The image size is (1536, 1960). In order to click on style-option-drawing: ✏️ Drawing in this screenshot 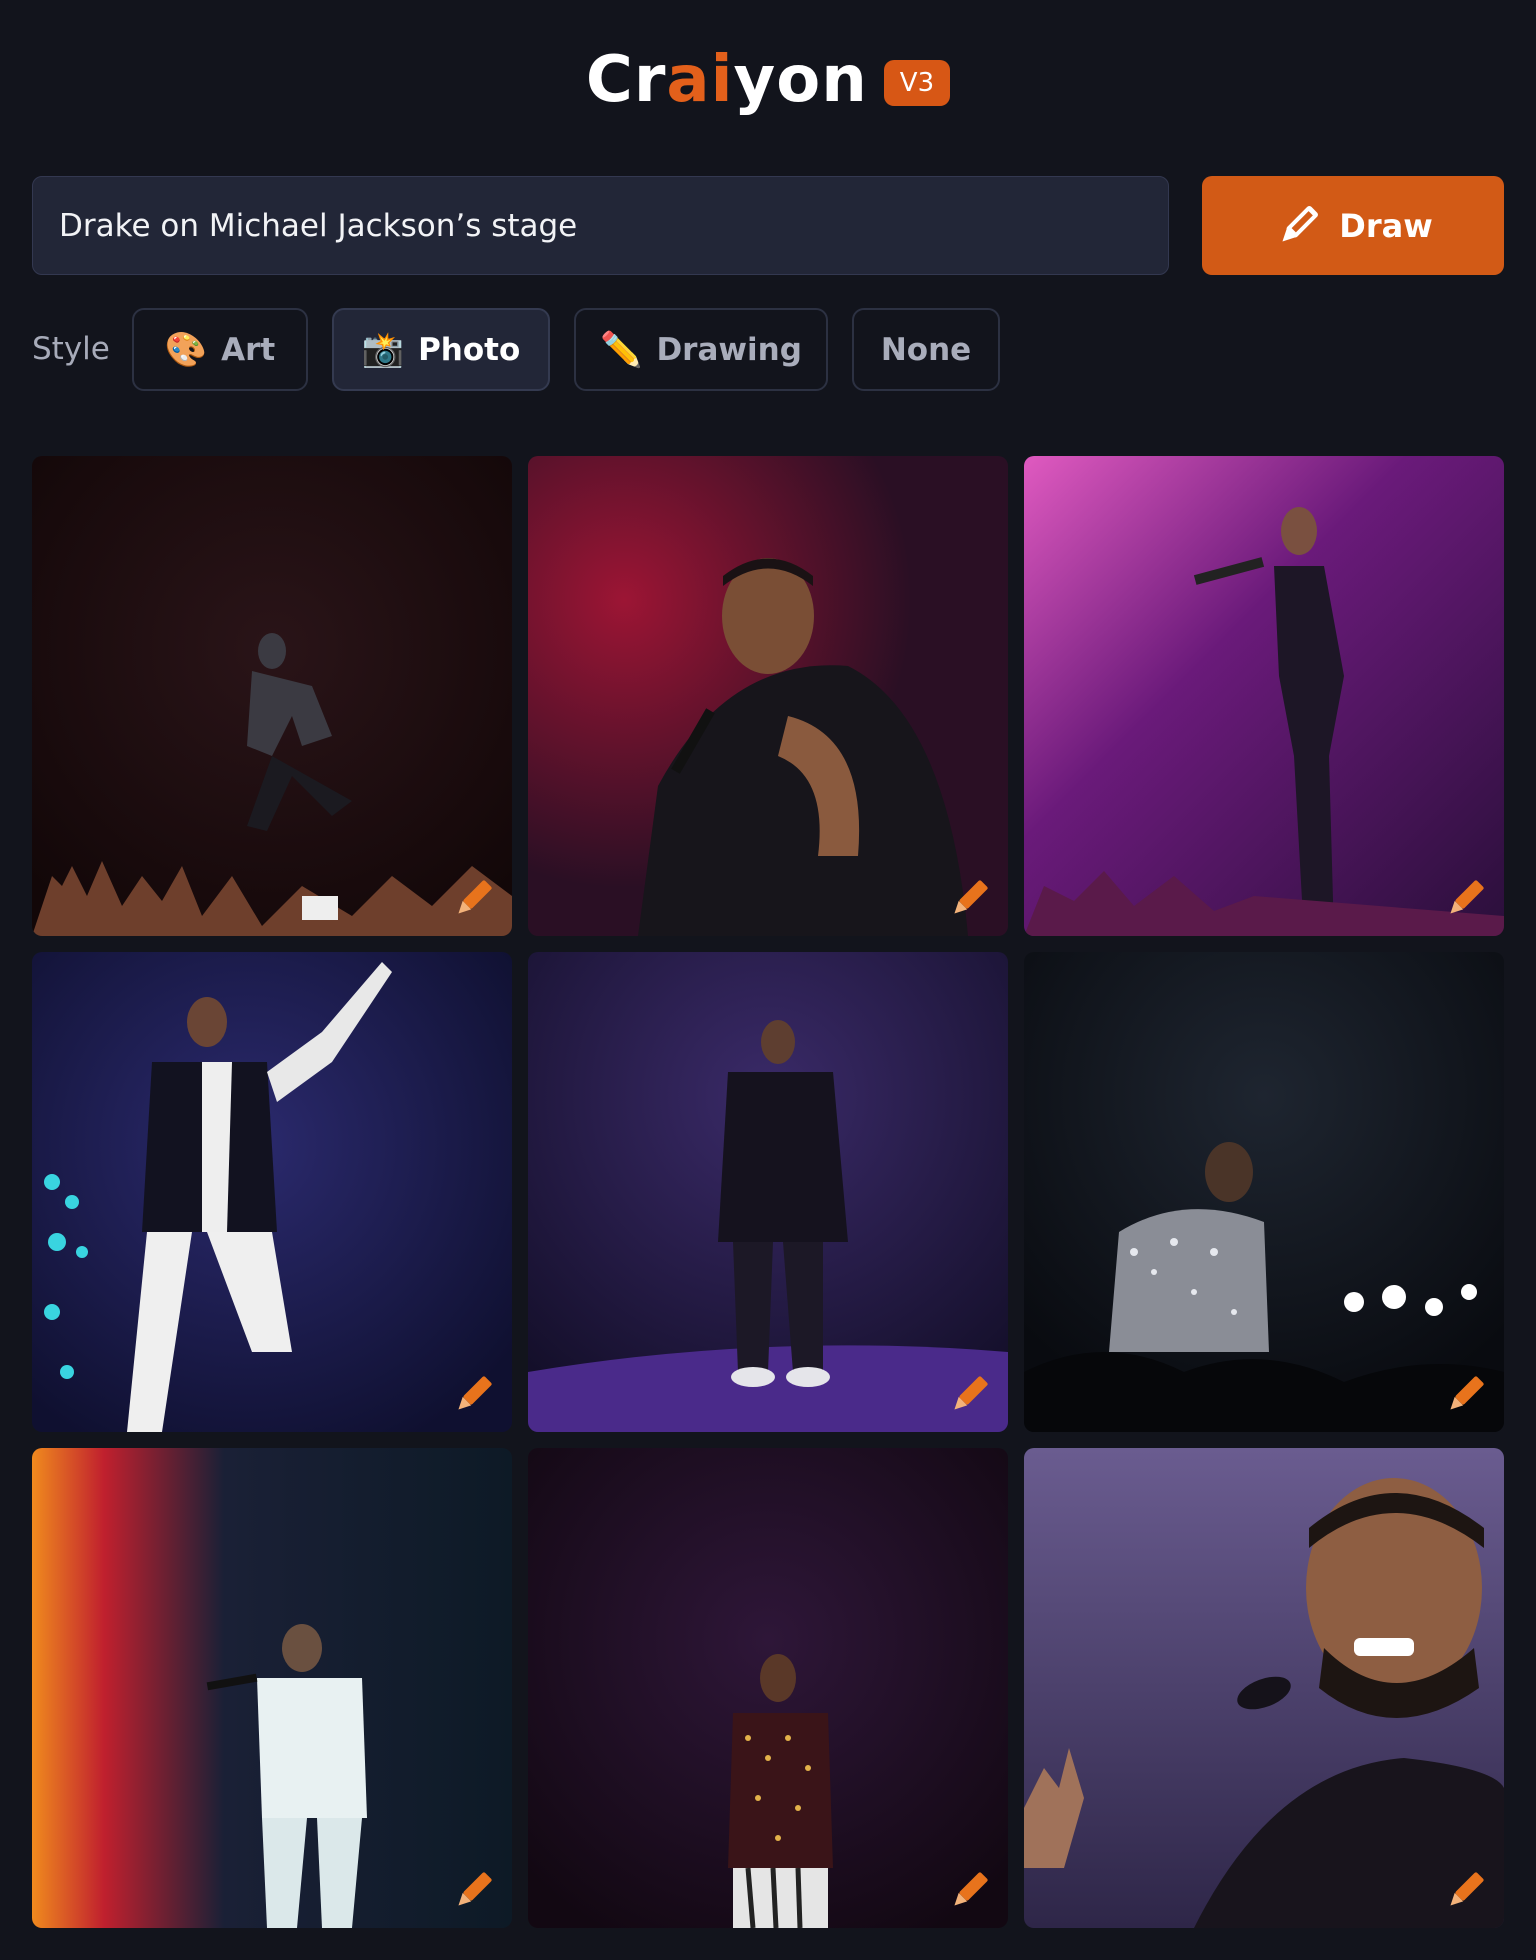, I will do `click(701, 349)`.